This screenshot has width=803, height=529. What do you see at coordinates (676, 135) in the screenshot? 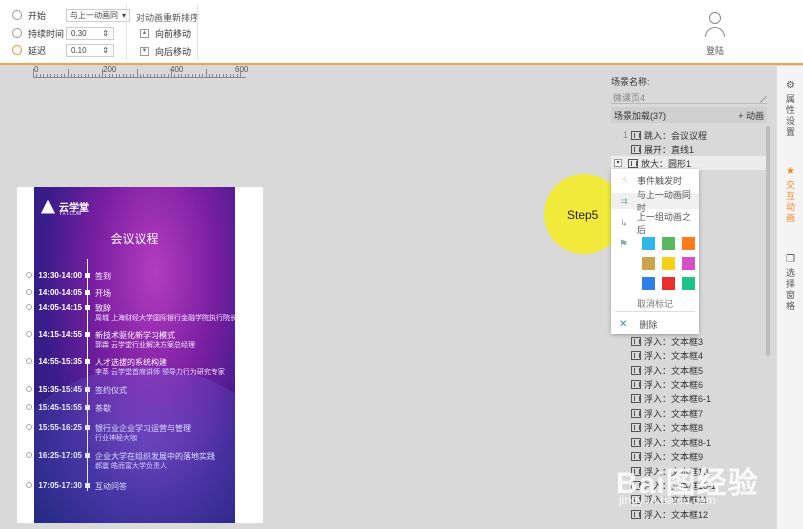
I see `animation-label: 跳入：会议议程` at bounding box center [676, 135].